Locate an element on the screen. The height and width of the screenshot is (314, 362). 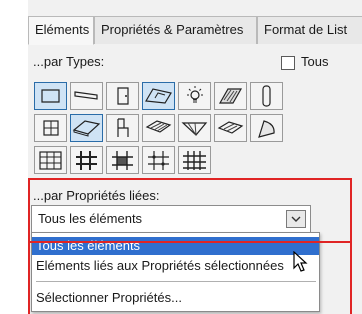
mesh-tool-icon is located at coordinates (194, 129).